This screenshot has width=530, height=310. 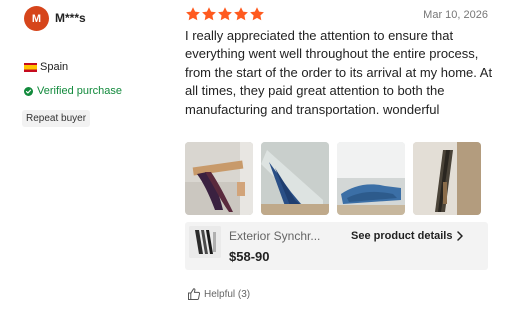 What do you see at coordinates (28, 91) in the screenshot?
I see `verified-check-icon` at bounding box center [28, 91].